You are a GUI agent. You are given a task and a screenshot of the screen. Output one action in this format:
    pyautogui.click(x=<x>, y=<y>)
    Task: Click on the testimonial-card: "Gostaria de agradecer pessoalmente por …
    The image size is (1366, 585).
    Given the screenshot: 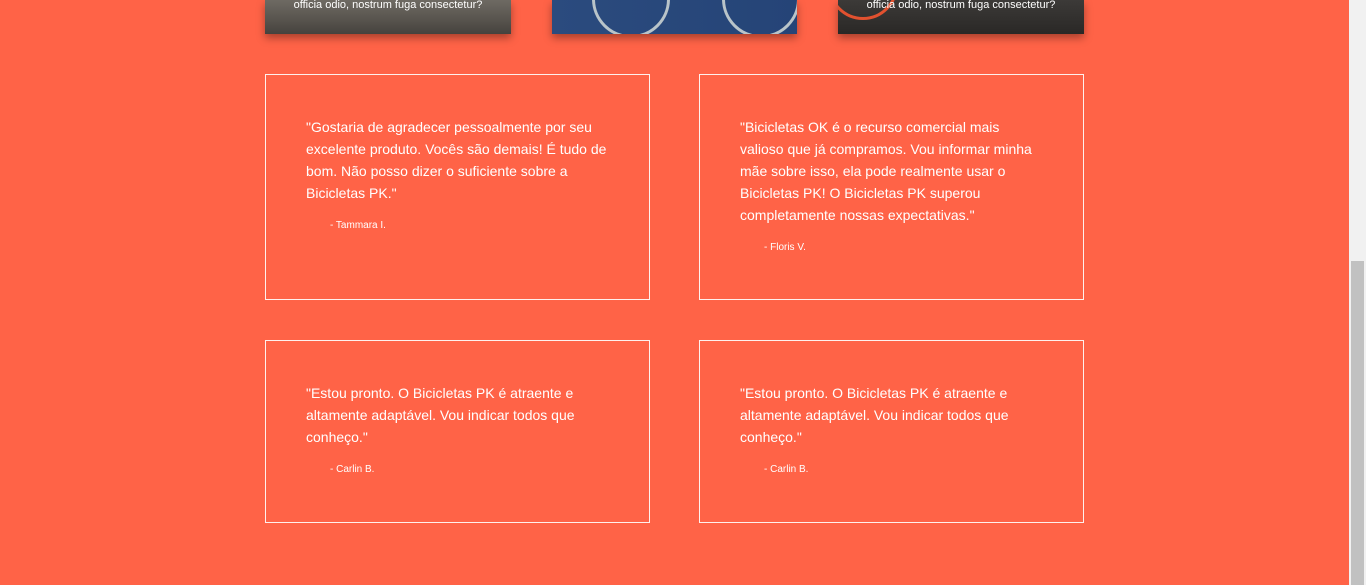 What is the action you would take?
    pyautogui.click(x=457, y=187)
    